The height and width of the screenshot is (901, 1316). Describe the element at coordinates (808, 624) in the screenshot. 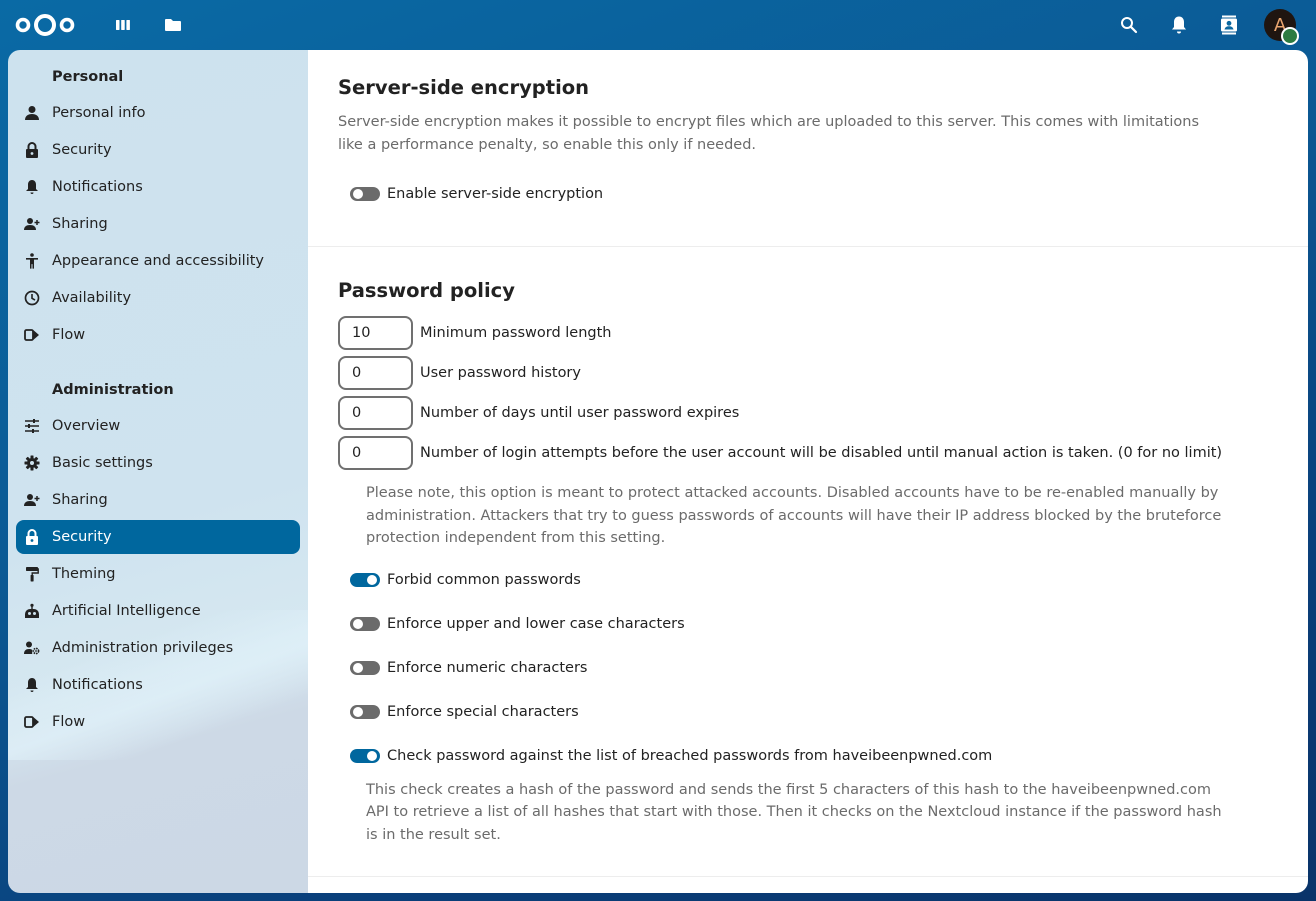

I see `upper-lower-row: Enforce upper and lower case characters` at that location.